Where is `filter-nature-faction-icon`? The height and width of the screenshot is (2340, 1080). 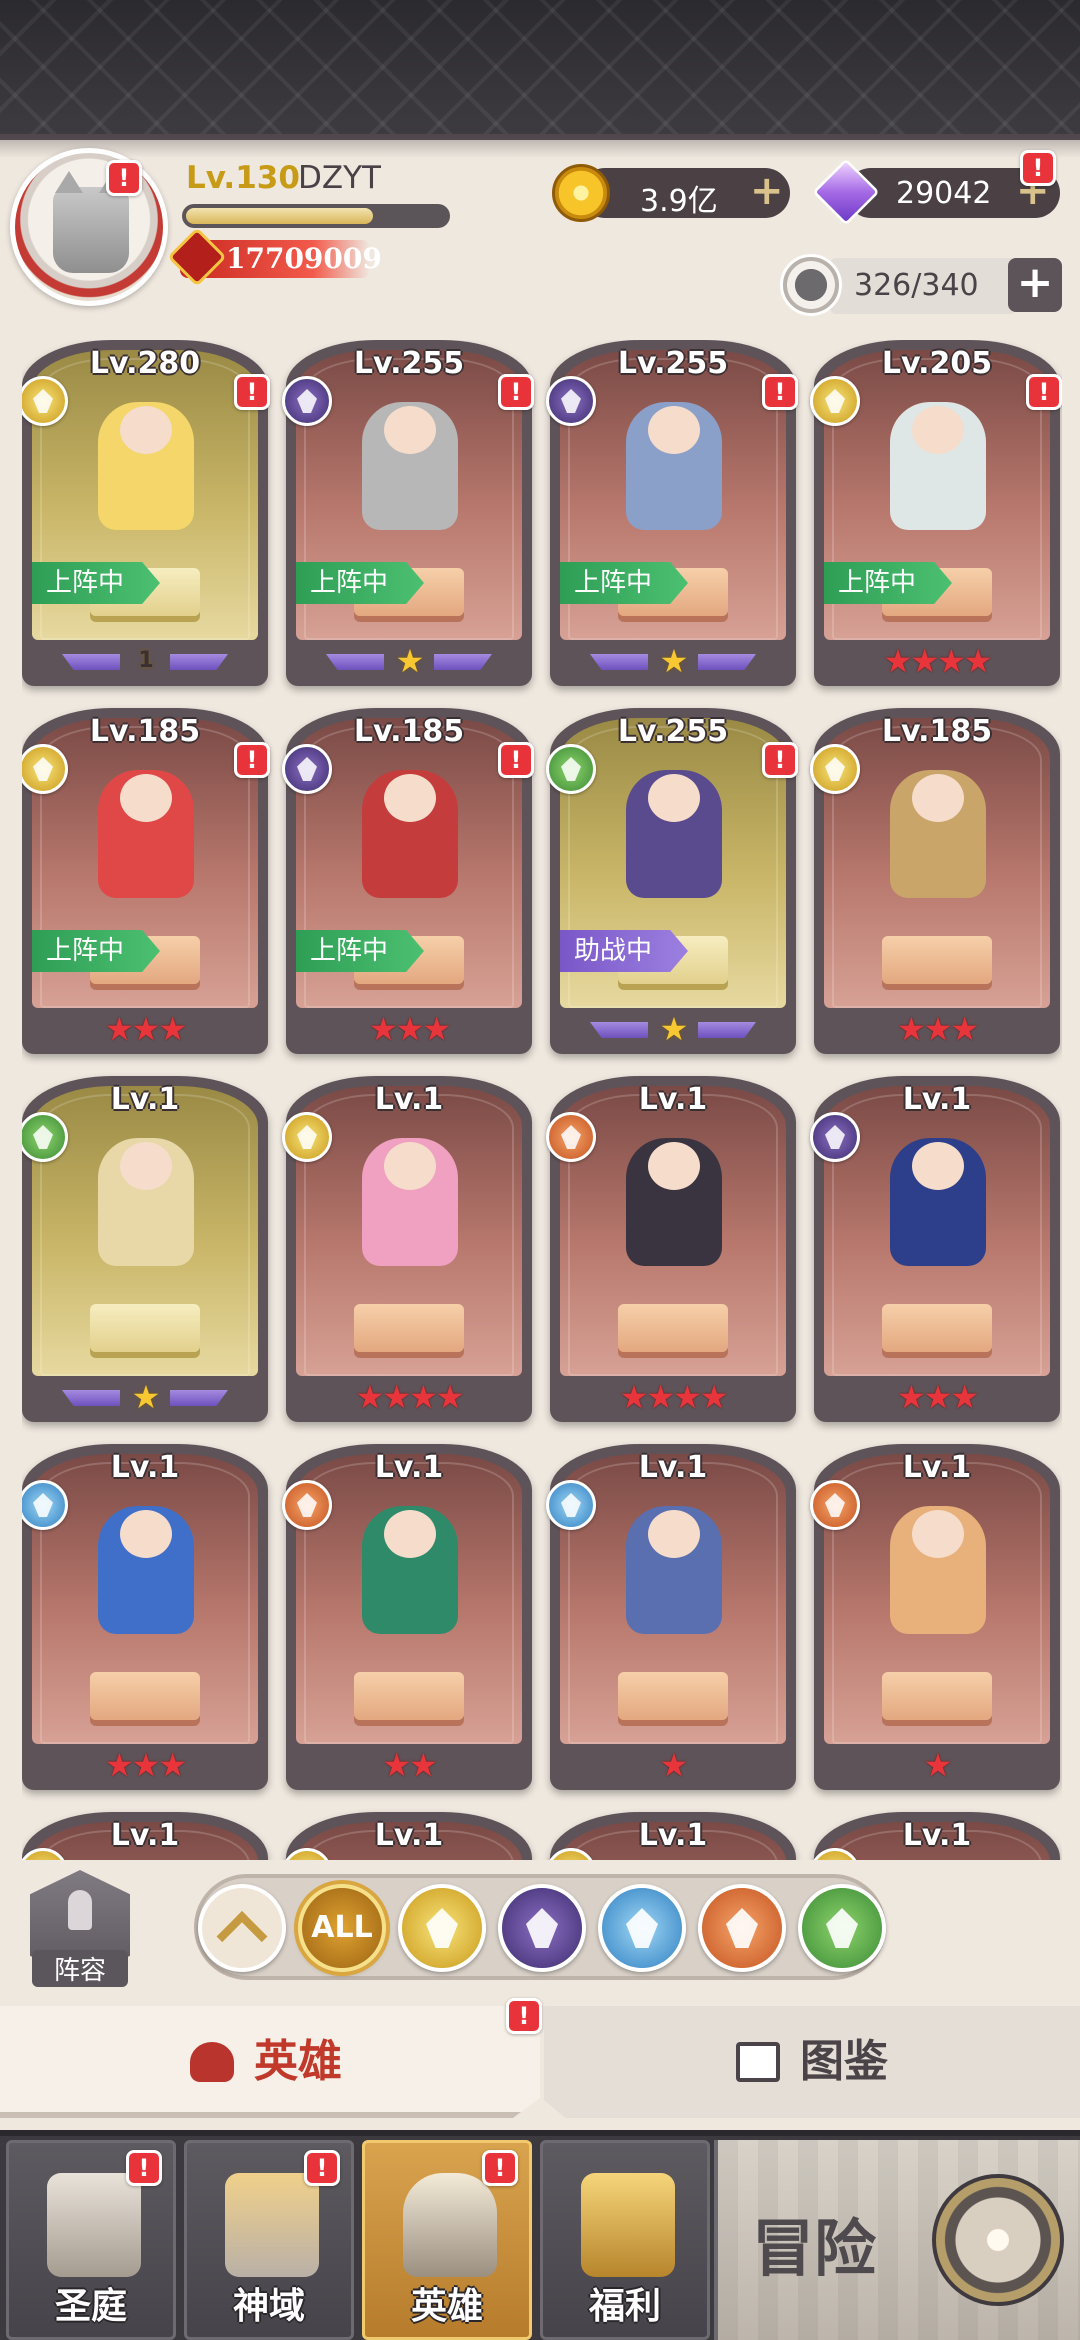
filter-nature-faction-icon is located at coordinates (842, 1928).